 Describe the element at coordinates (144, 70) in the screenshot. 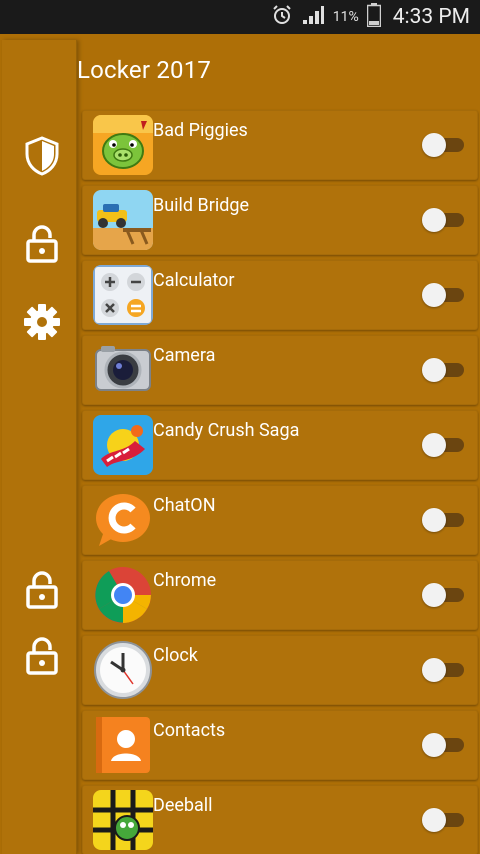

I see `page-title: Locker 2017` at that location.